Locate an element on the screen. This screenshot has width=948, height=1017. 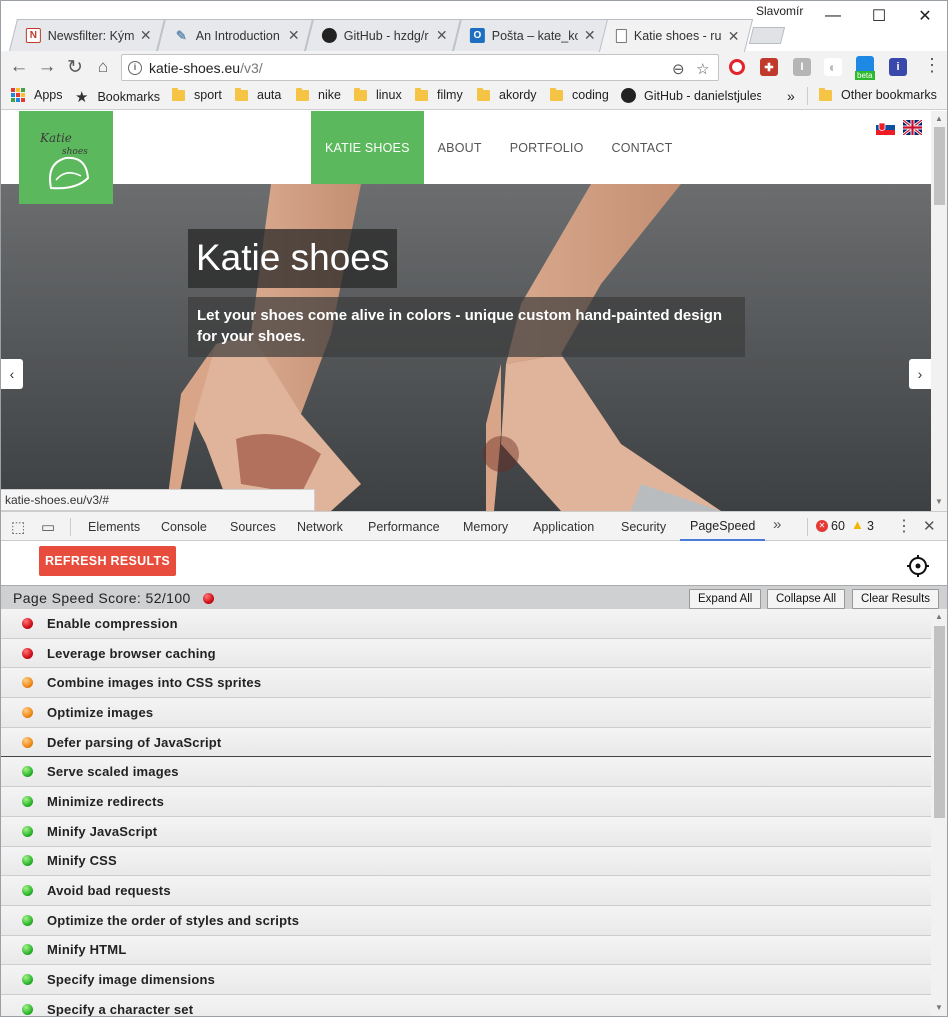
tab-application: Application is located at coordinates (563, 526).